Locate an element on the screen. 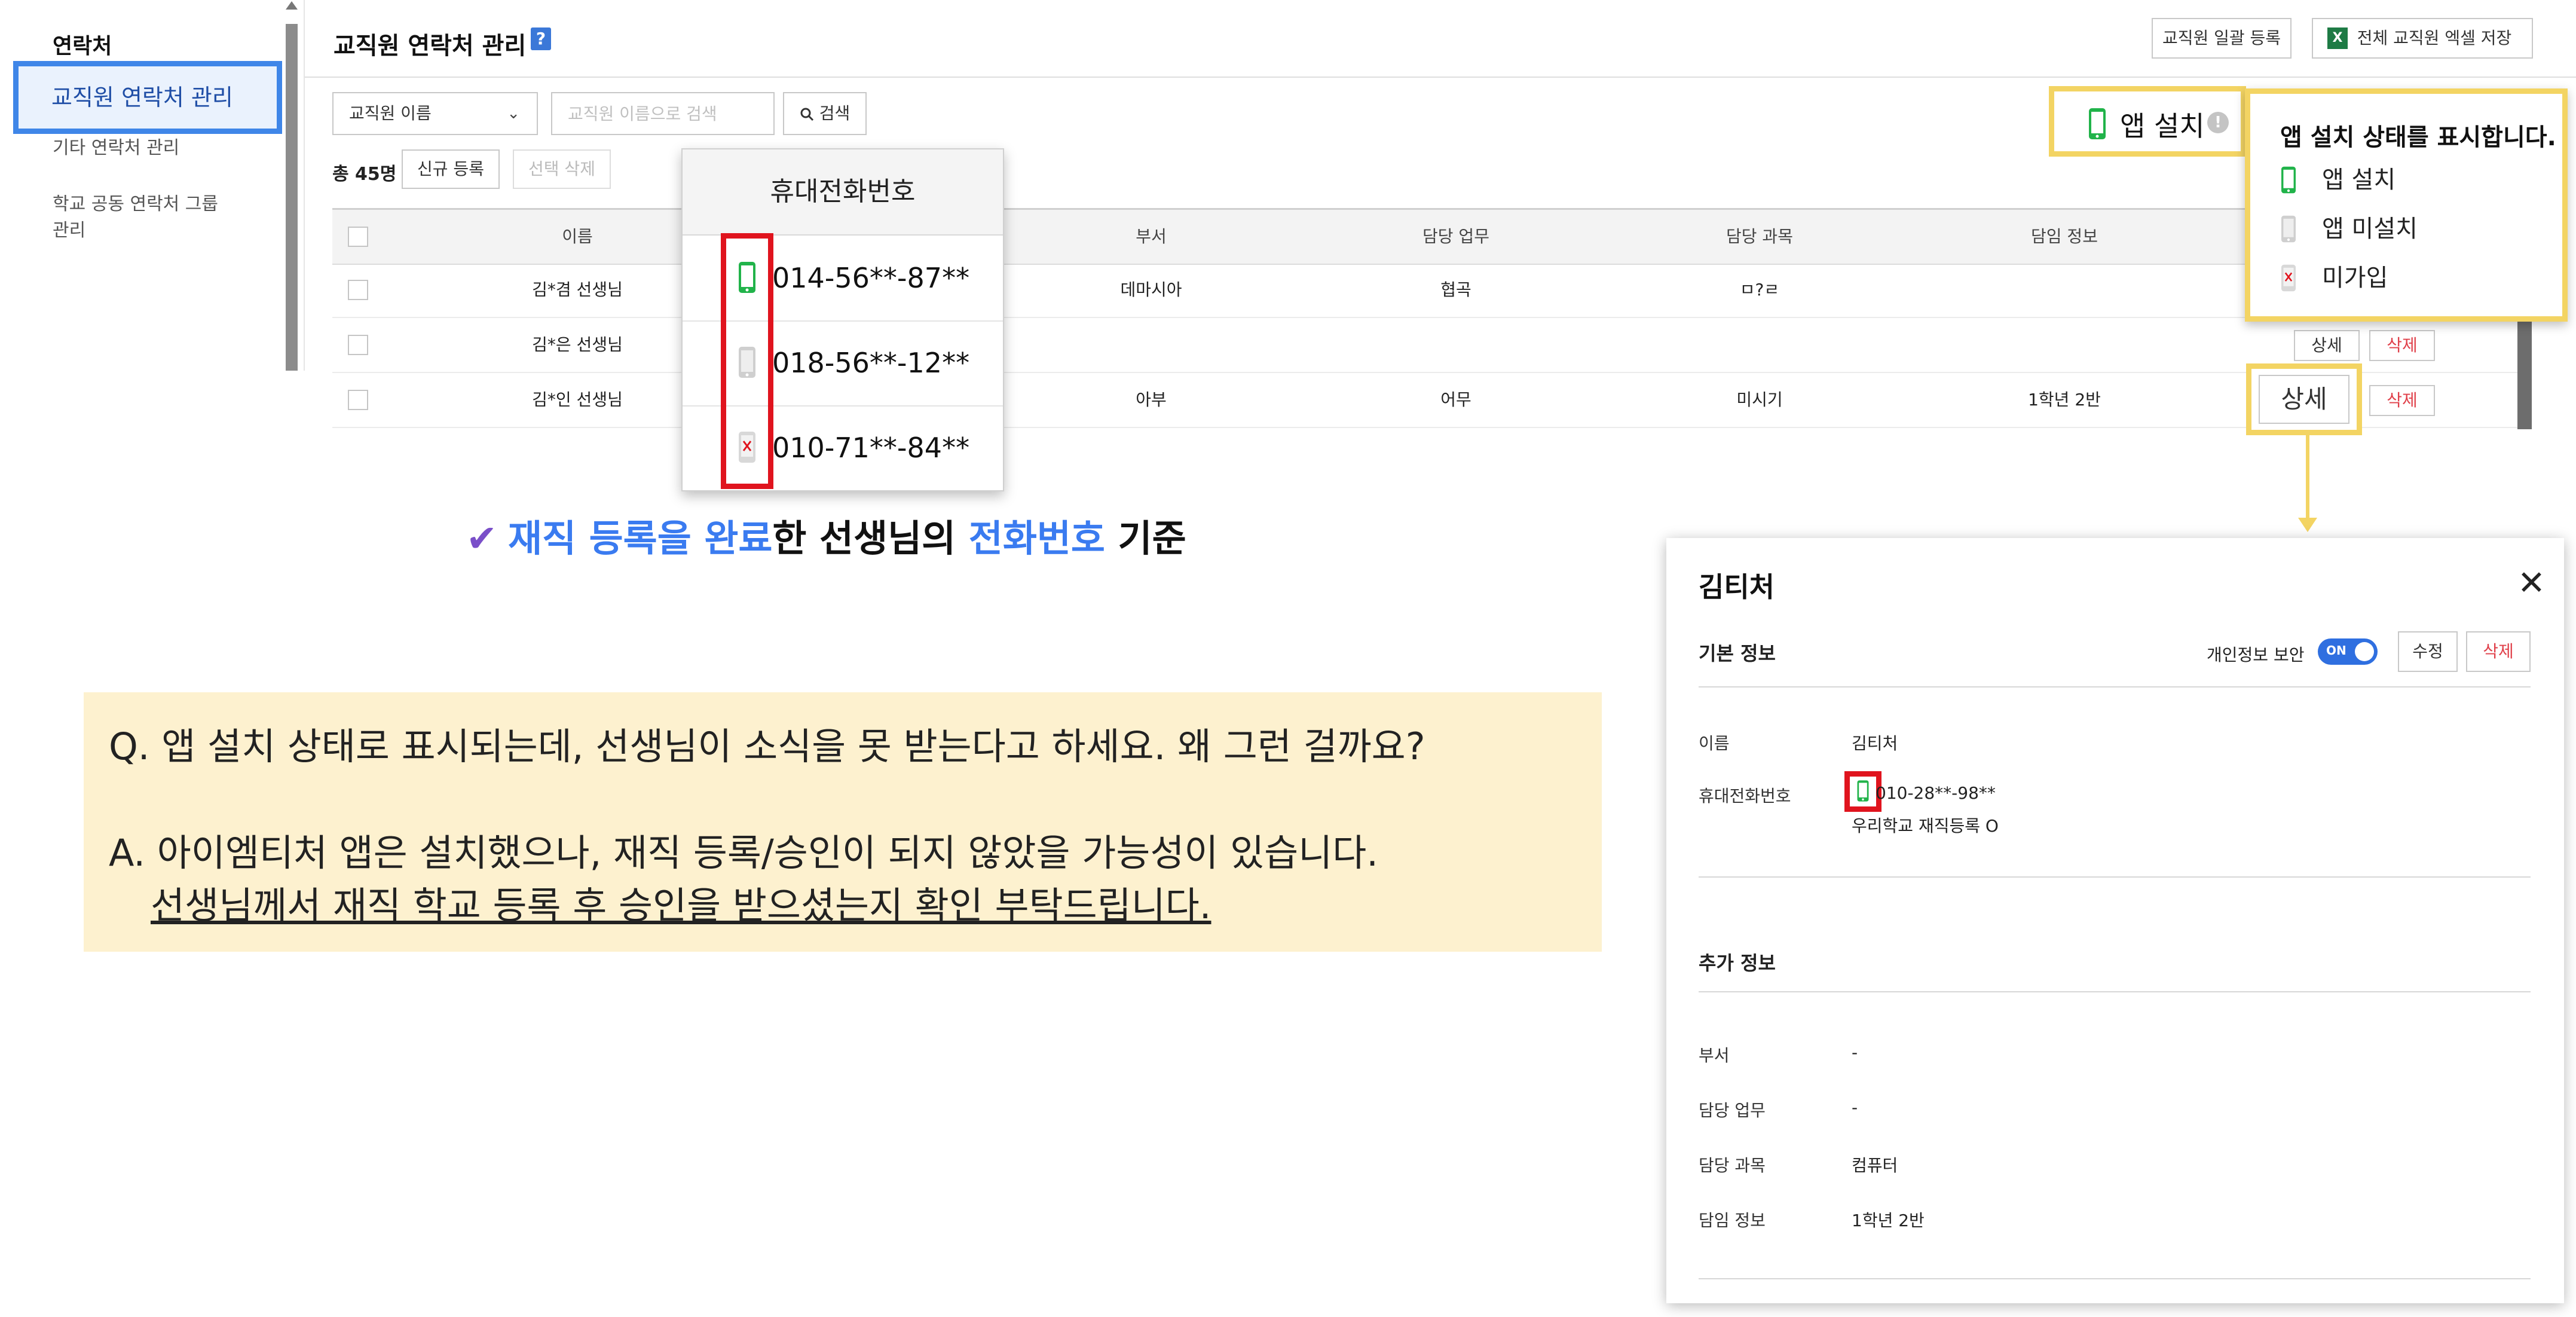  homeroom-label: 담임 정보 is located at coordinates (1732, 1220).